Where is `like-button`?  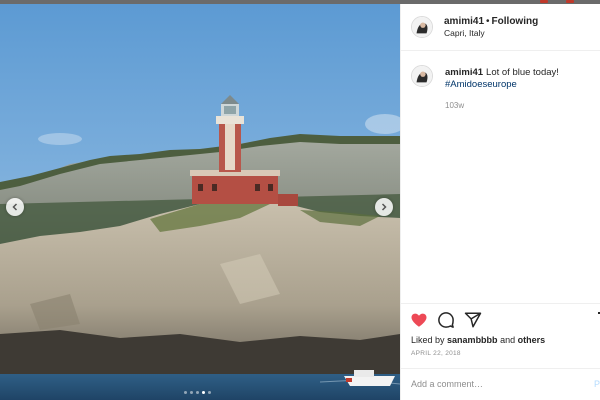
like-button is located at coordinates (419, 320).